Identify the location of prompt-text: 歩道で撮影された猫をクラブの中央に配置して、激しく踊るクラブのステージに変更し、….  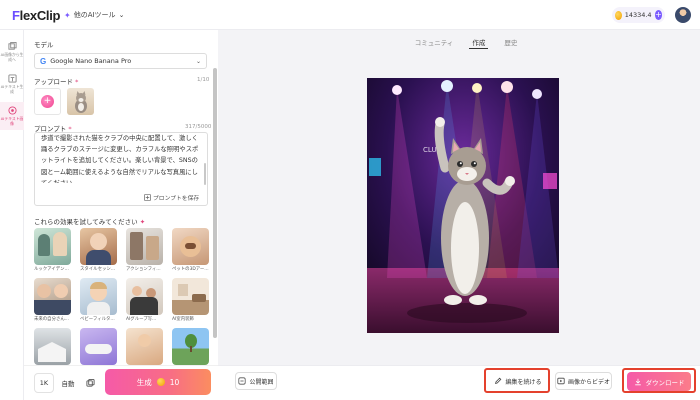
(120, 159).